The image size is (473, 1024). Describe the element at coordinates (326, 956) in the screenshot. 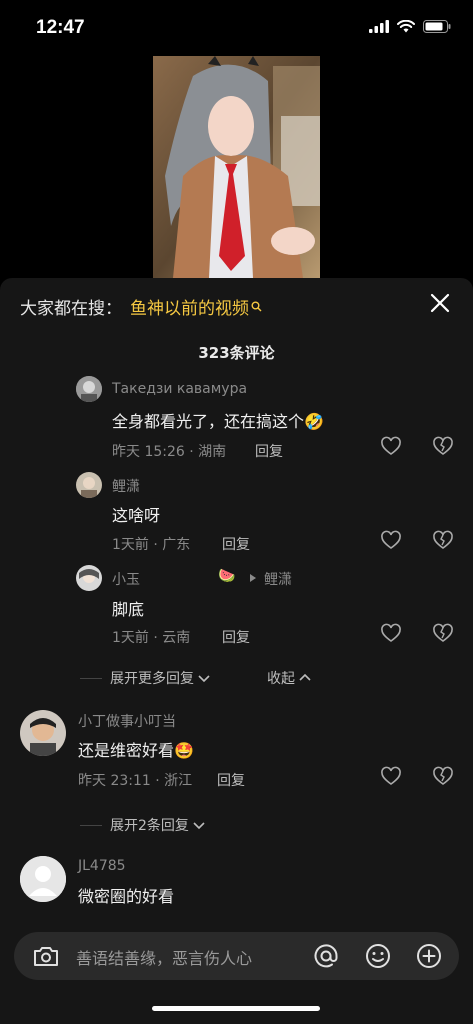

I see `mention-icon` at that location.